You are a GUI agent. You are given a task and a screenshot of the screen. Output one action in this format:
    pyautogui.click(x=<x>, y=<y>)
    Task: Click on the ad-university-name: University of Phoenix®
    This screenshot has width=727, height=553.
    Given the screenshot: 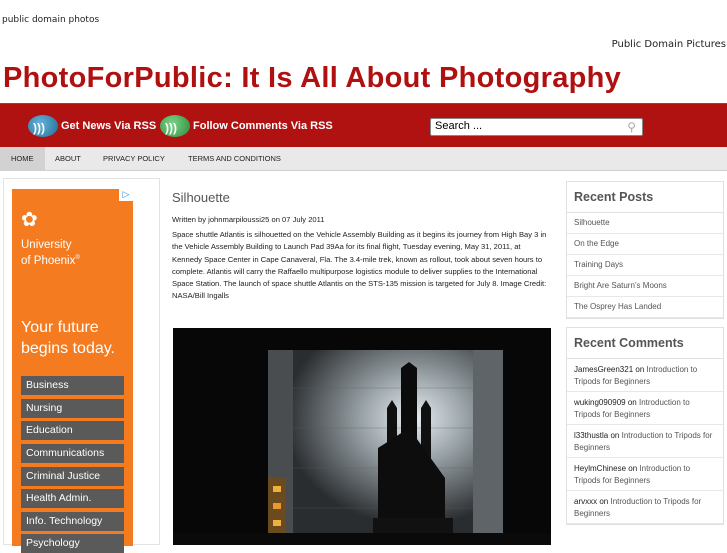 What is the action you would take?
    pyautogui.click(x=50, y=253)
    